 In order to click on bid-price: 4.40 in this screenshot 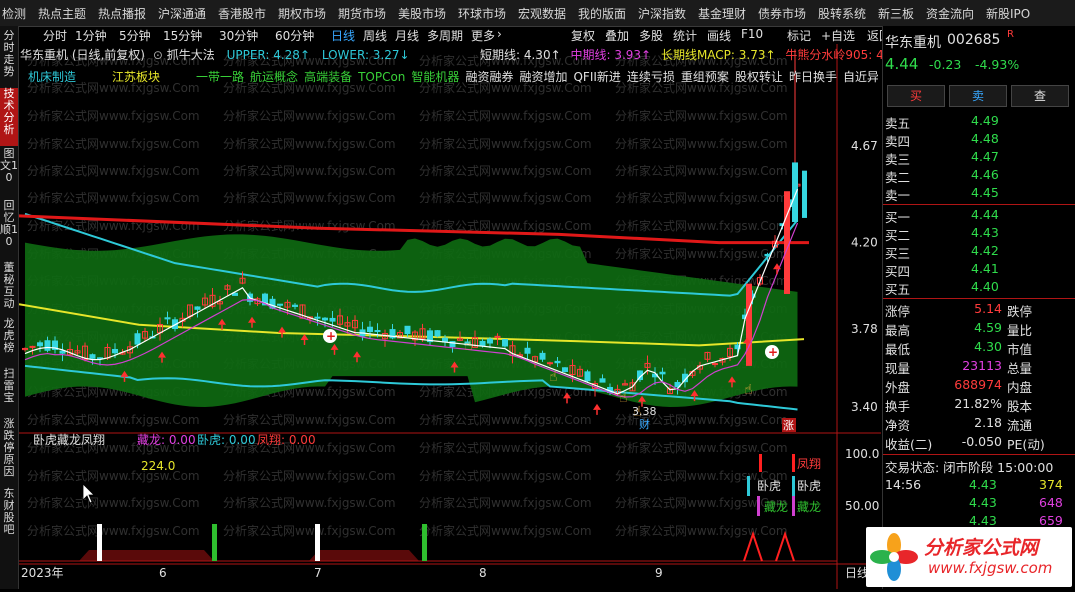, I will do `click(985, 286)`.